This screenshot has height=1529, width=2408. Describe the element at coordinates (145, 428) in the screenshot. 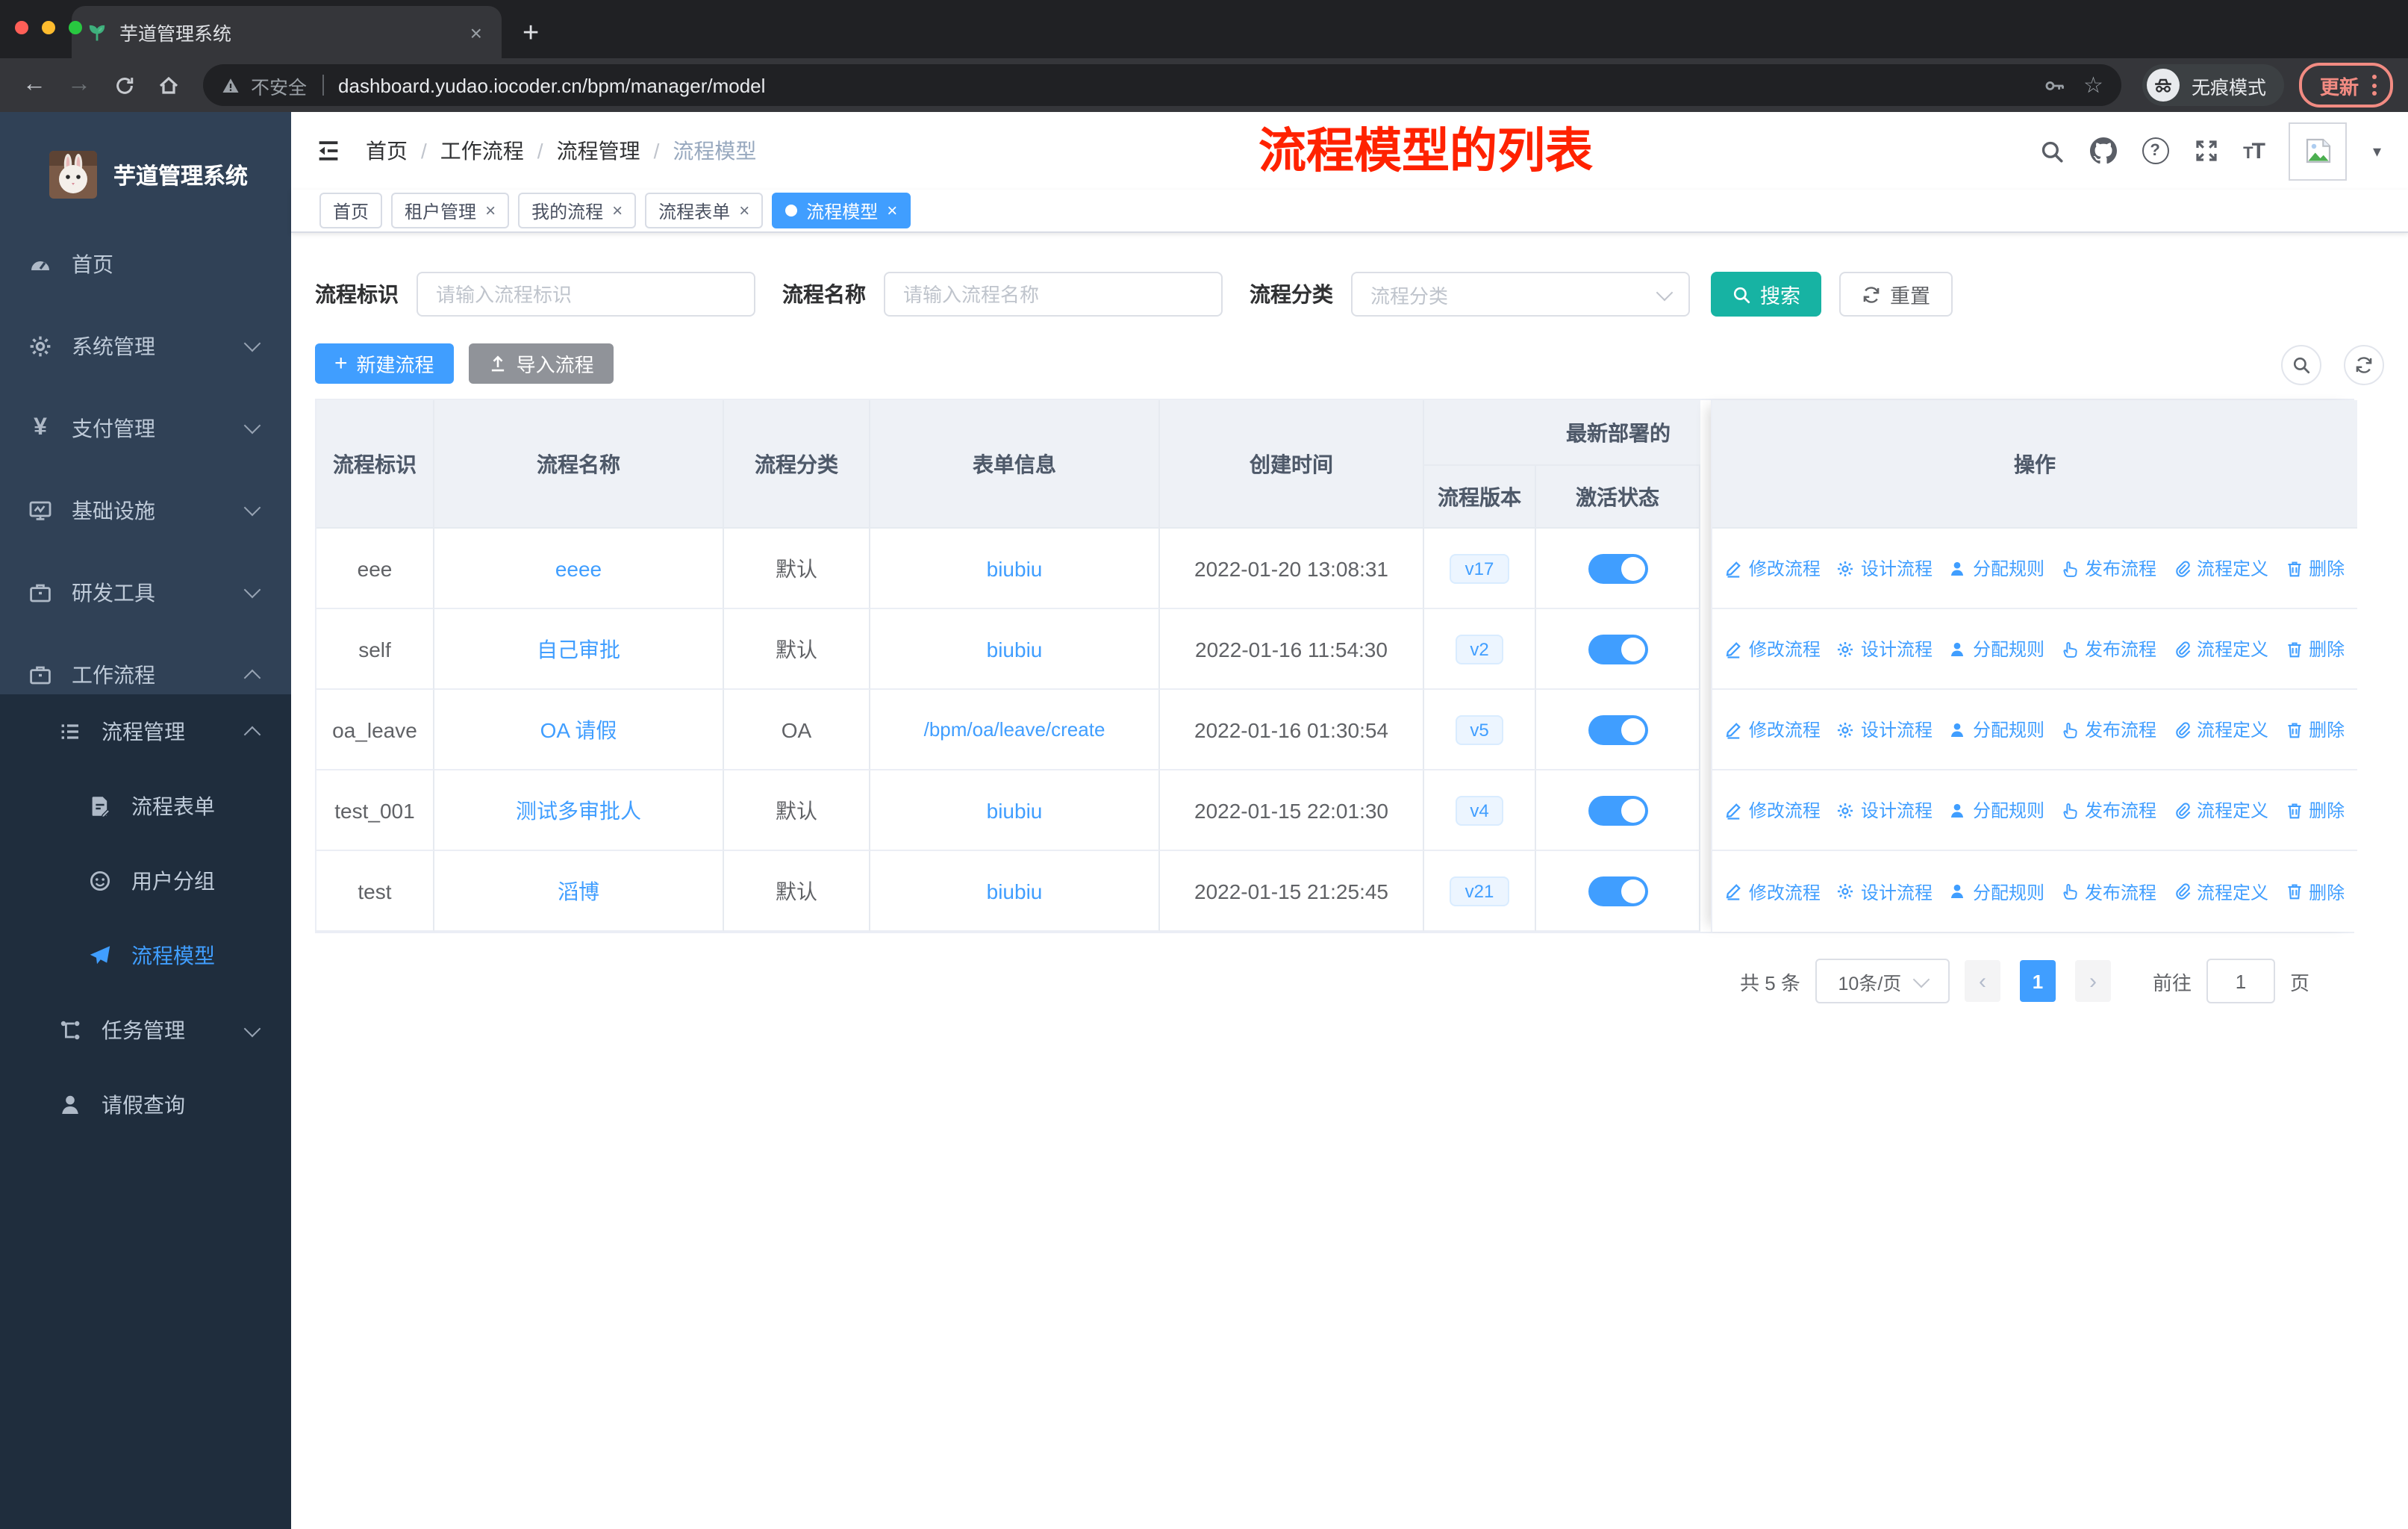

I see `sidebar-item-payment: ¥ 支付管理` at that location.